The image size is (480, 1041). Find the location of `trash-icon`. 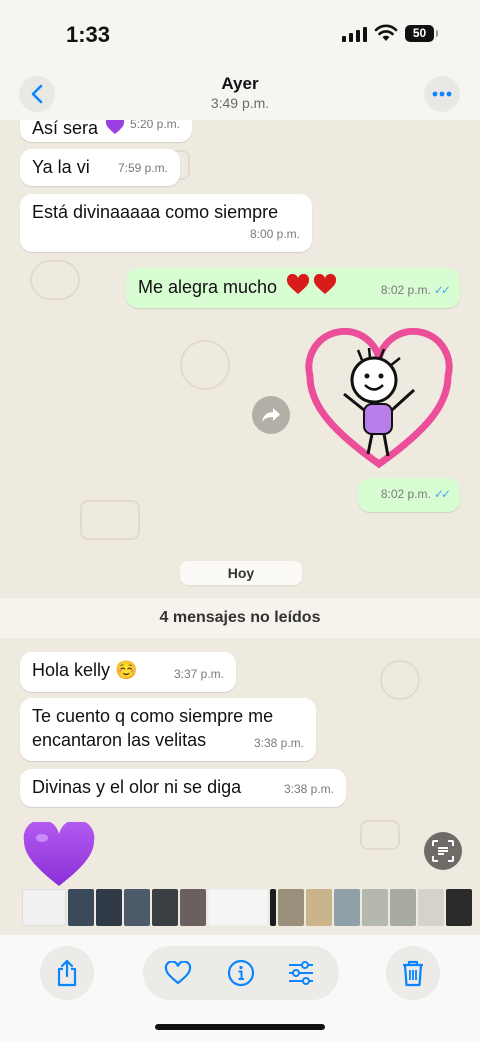

trash-icon is located at coordinates (413, 973).